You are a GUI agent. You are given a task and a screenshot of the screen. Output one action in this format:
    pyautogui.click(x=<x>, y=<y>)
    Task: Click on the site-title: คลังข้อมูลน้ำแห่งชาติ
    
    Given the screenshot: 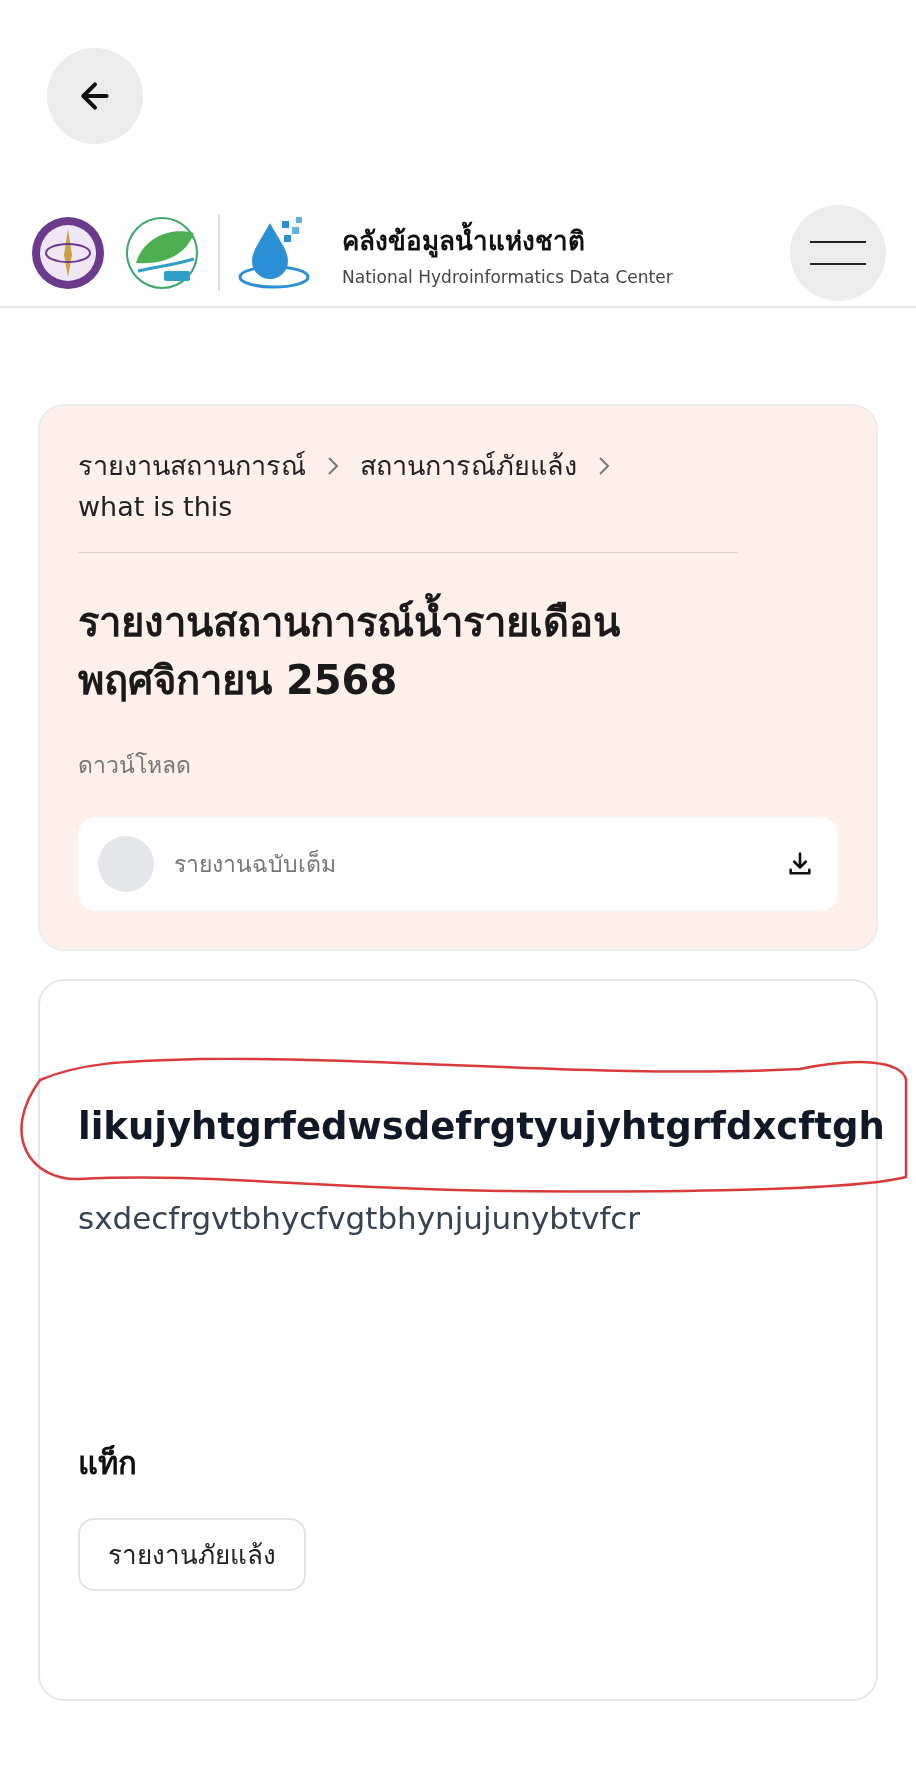 What is the action you would take?
    pyautogui.click(x=566, y=240)
    